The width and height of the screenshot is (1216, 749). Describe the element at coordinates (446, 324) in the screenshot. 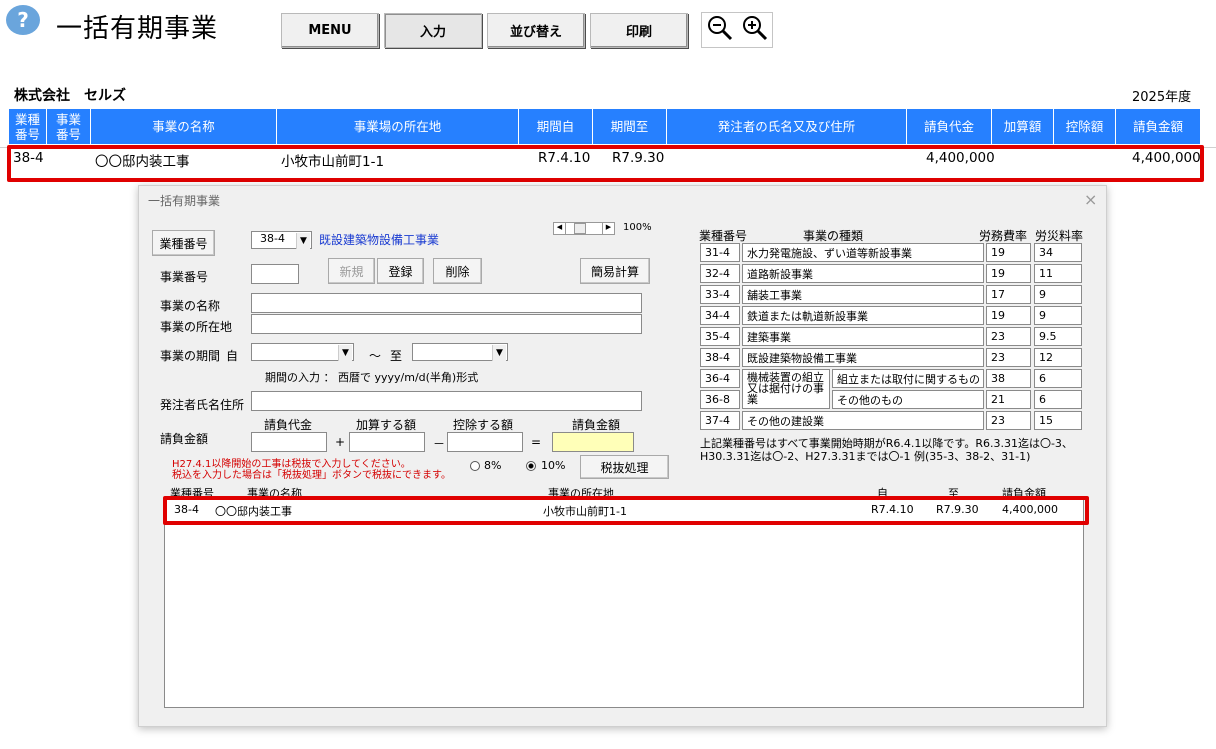

I see `location-input` at that location.